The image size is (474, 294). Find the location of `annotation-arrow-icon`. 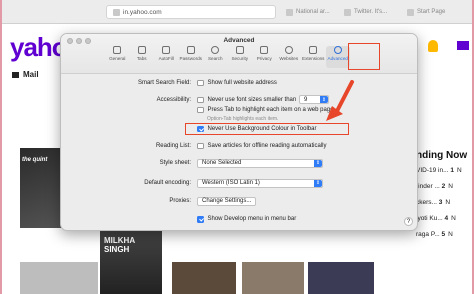

annotation-arrow-icon is located at coordinates (340, 100).